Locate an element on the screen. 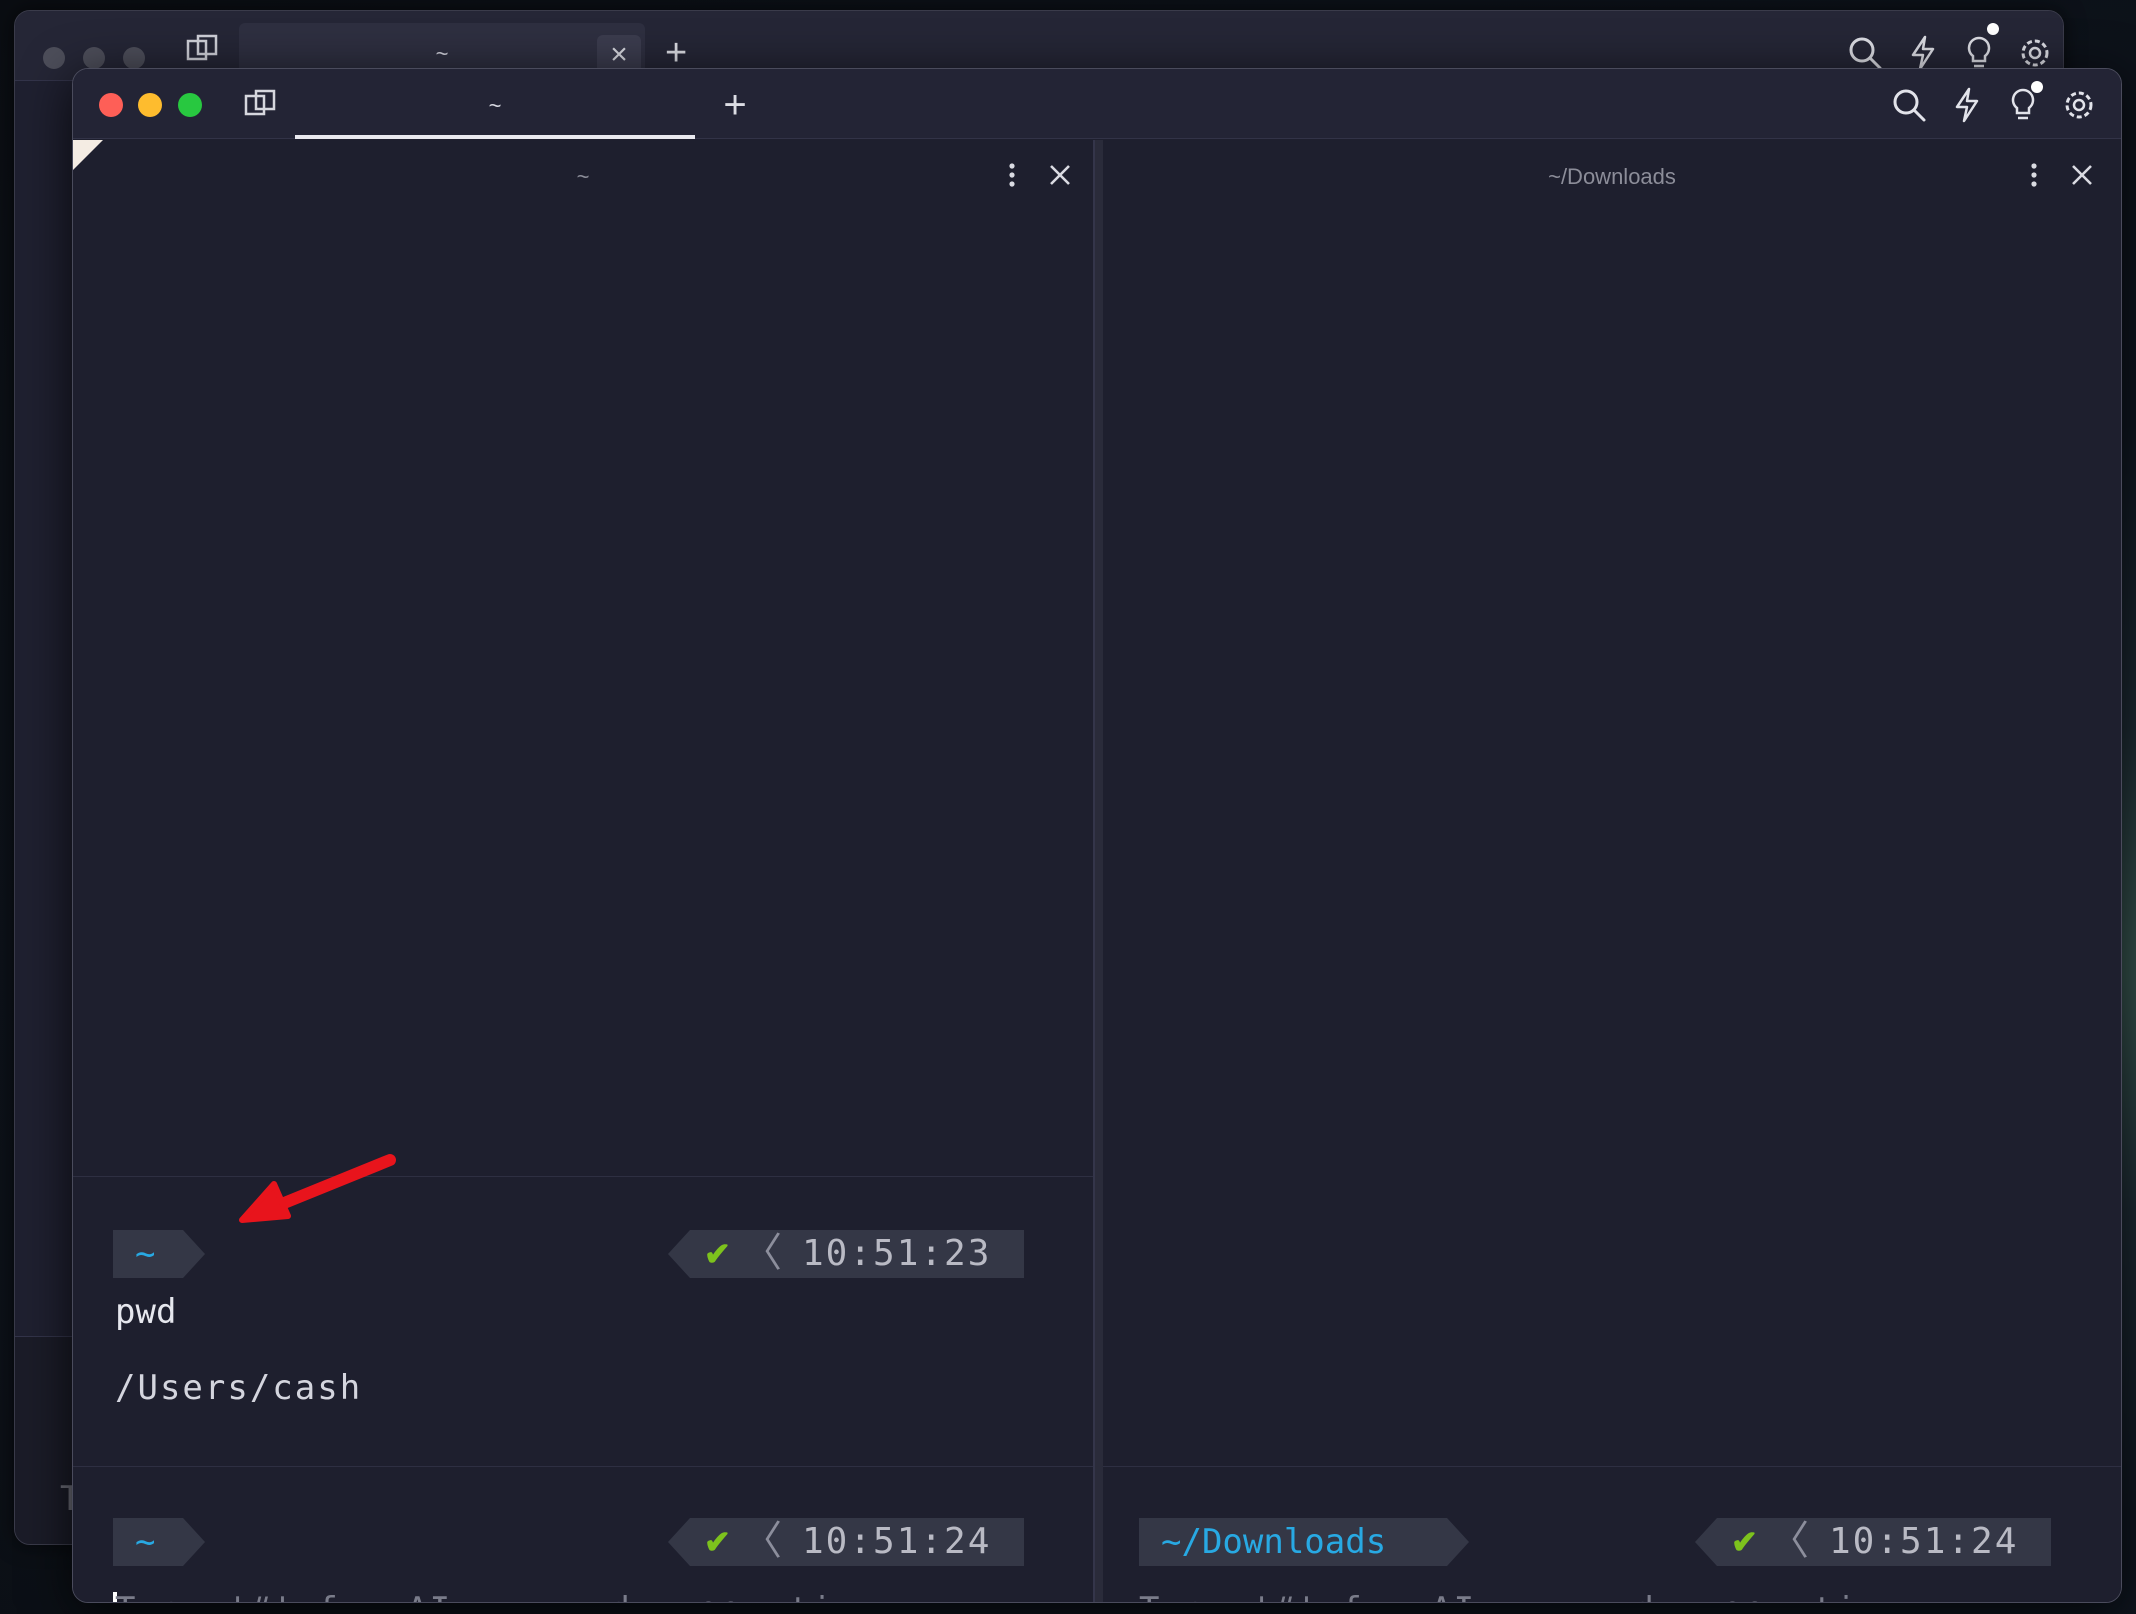  command-timestamp: 10:51:23 is located at coordinates (897, 1253).